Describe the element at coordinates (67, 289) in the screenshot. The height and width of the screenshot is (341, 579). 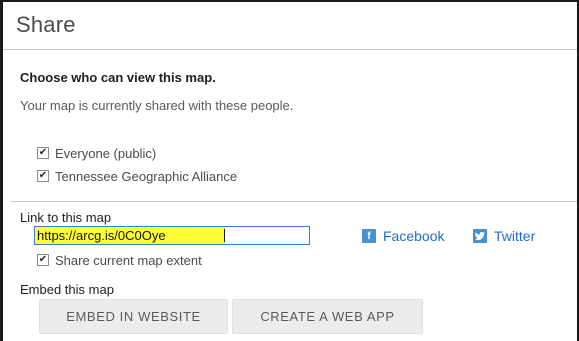
I see `embed-heading: Embed this map` at that location.